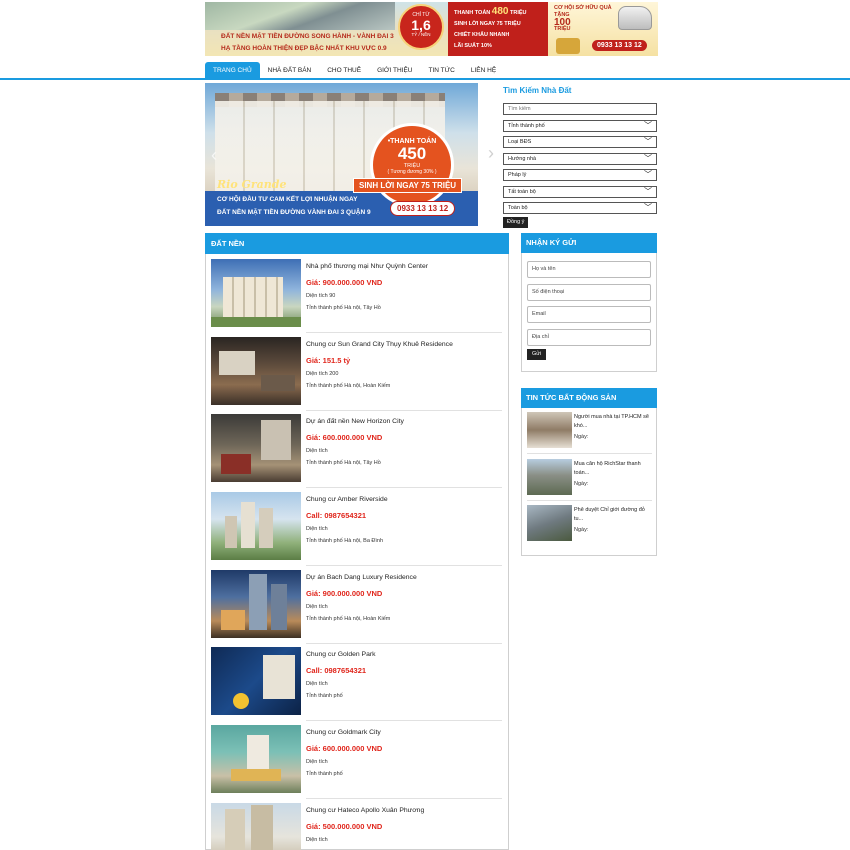 Image resolution: width=850 pixels, height=850 pixels. Describe the element at coordinates (344, 748) in the screenshot. I see `listing-price: Giá: 600.000.000 VND` at that location.